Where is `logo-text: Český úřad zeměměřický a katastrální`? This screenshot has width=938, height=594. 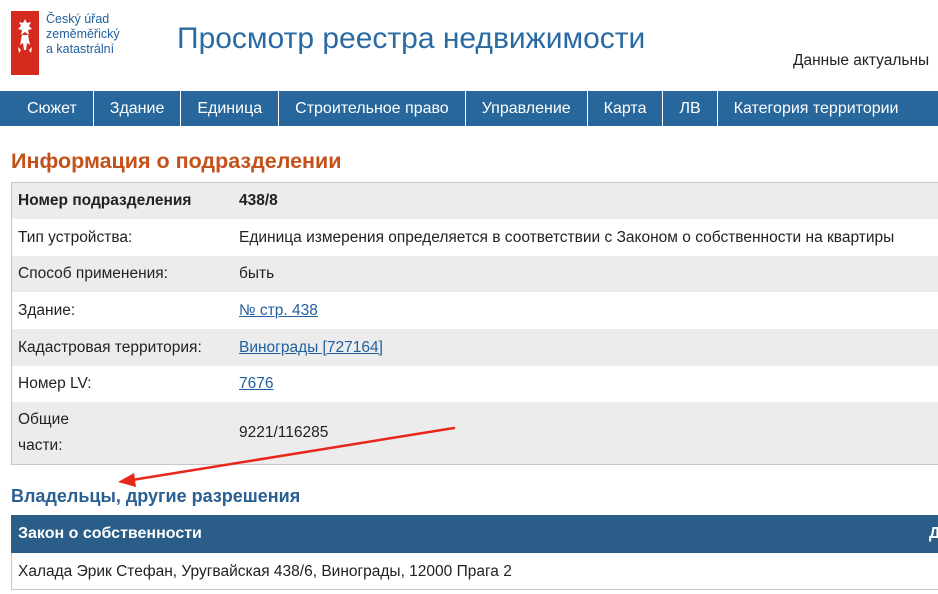 logo-text: Český úřad zeměměřický a katastrální is located at coordinates (101, 34).